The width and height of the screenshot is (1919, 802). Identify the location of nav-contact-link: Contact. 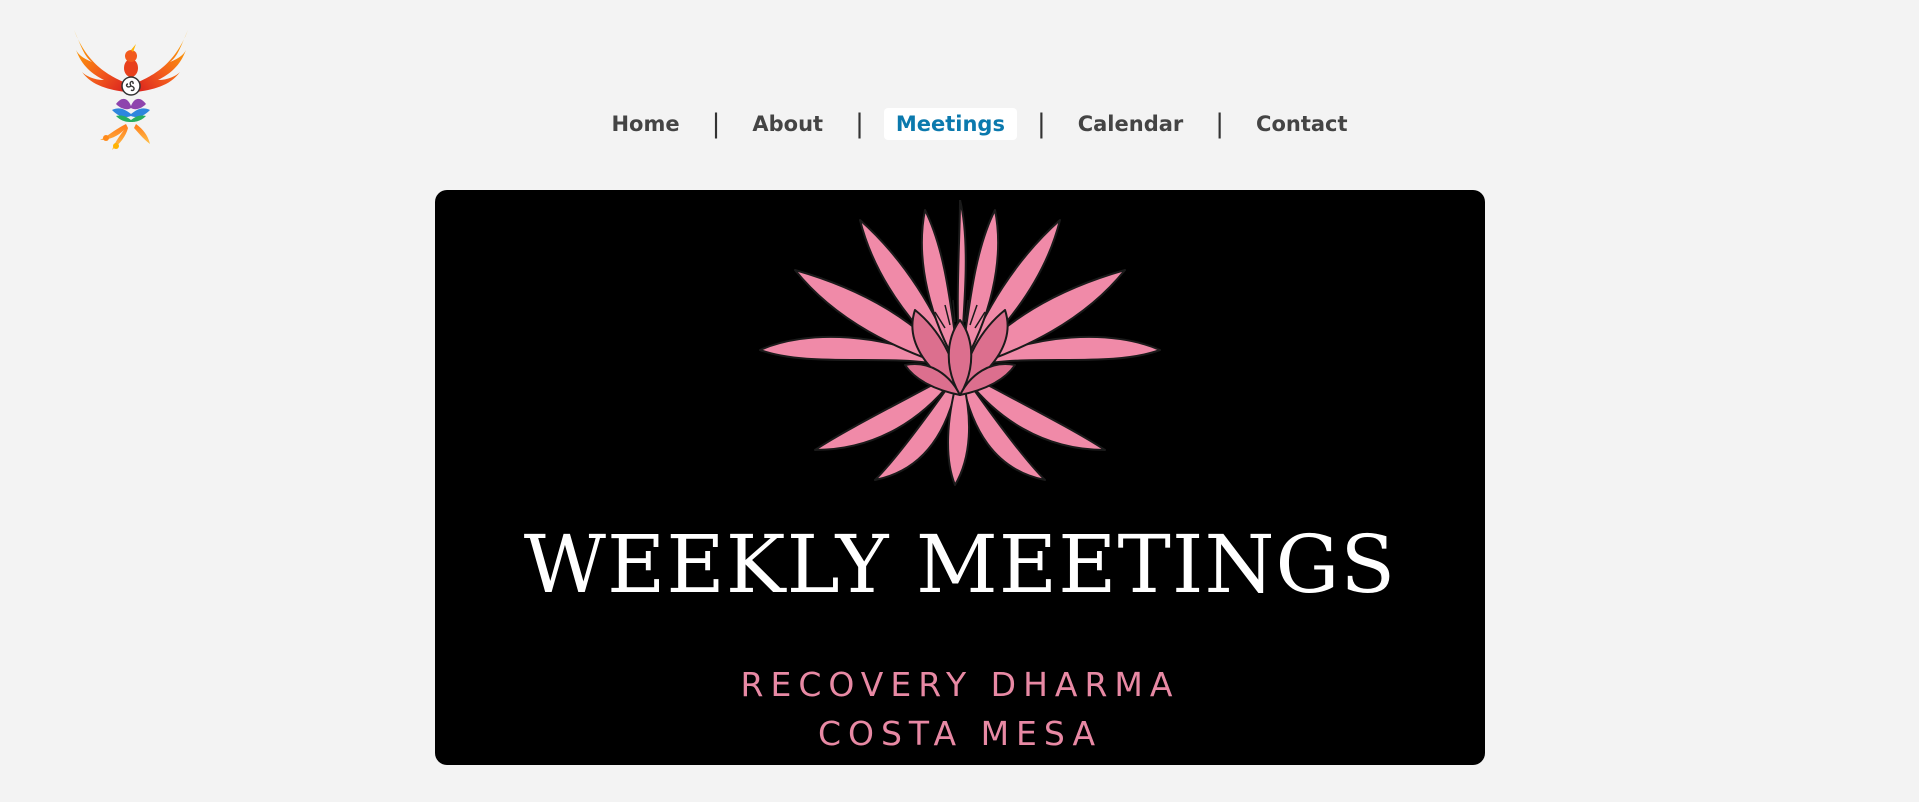
(1302, 124).